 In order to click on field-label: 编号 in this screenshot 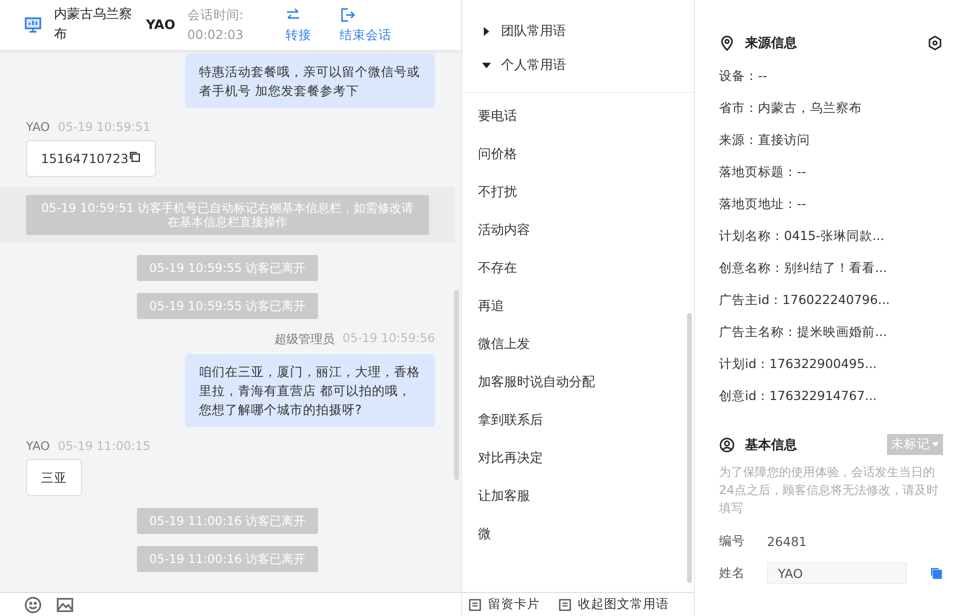, I will do `click(732, 541)`.